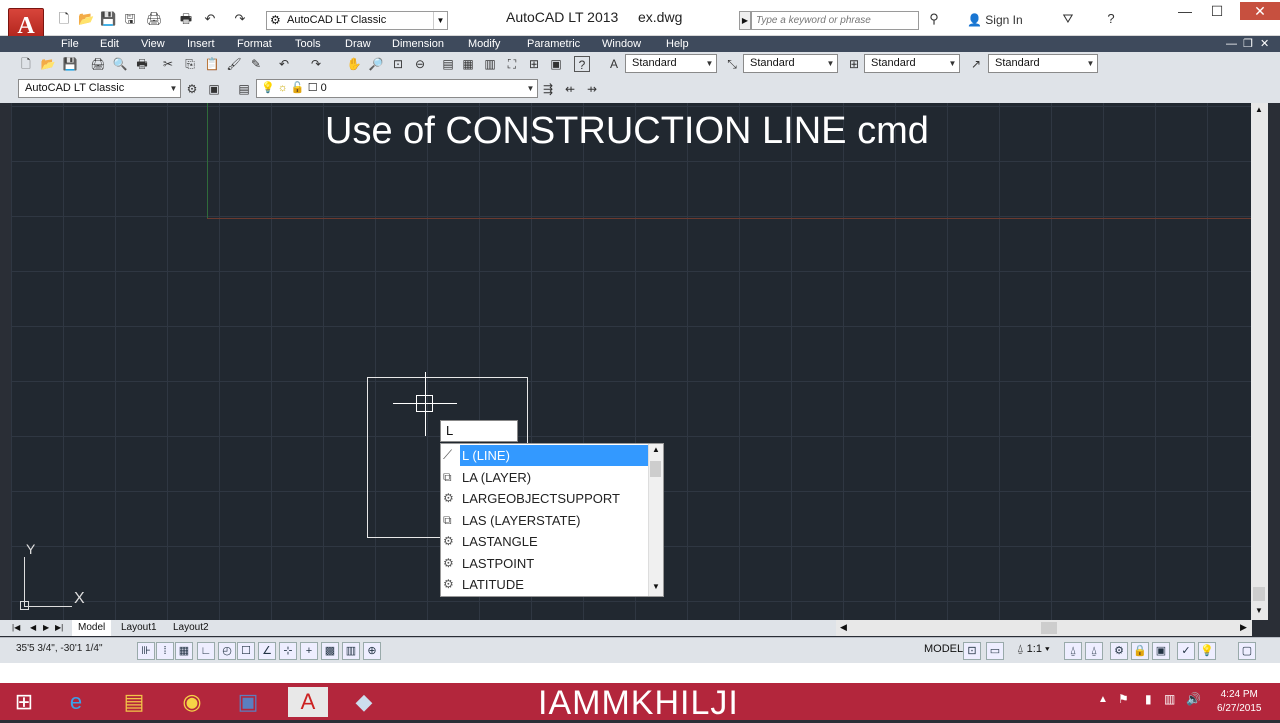 The image size is (1280, 723). I want to click on menu-view: View, so click(153, 44).